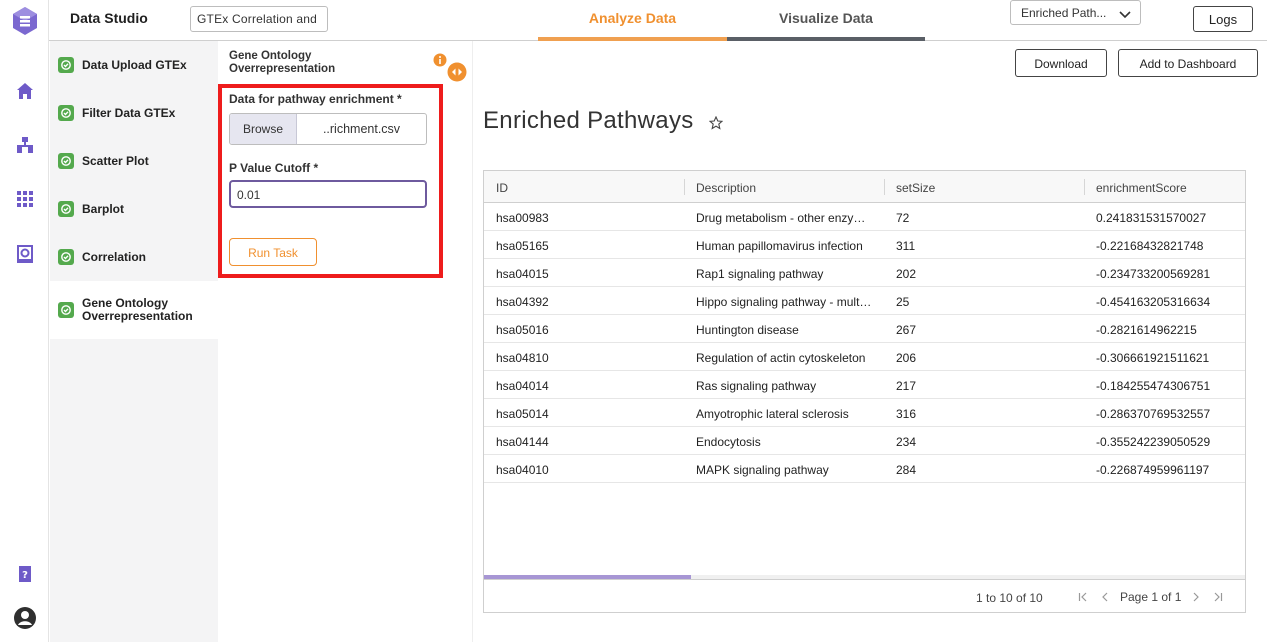  I want to click on step-label: Barplot, so click(103, 208).